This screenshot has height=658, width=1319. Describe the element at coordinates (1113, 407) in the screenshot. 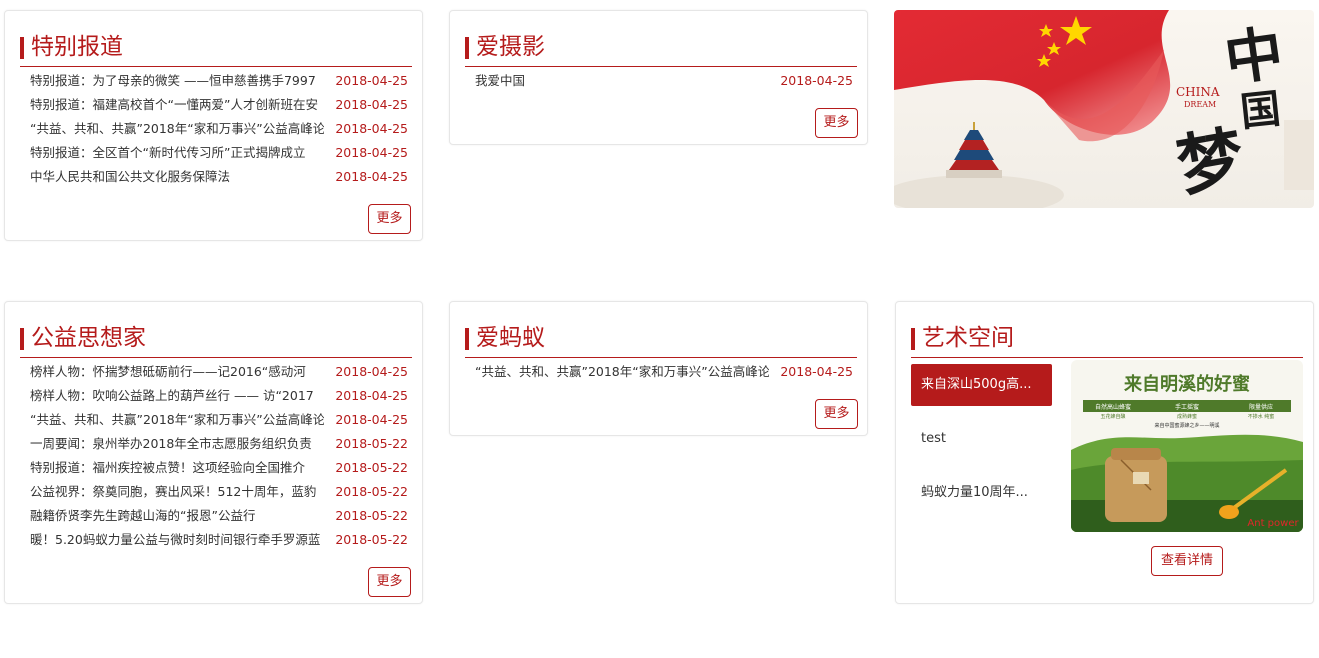

I see `svg-text: 自然高山蜂蜜` at that location.